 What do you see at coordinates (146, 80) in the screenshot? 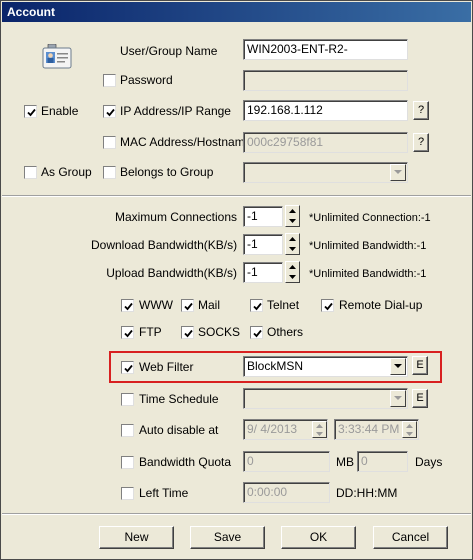
I see `password-label: Password` at bounding box center [146, 80].